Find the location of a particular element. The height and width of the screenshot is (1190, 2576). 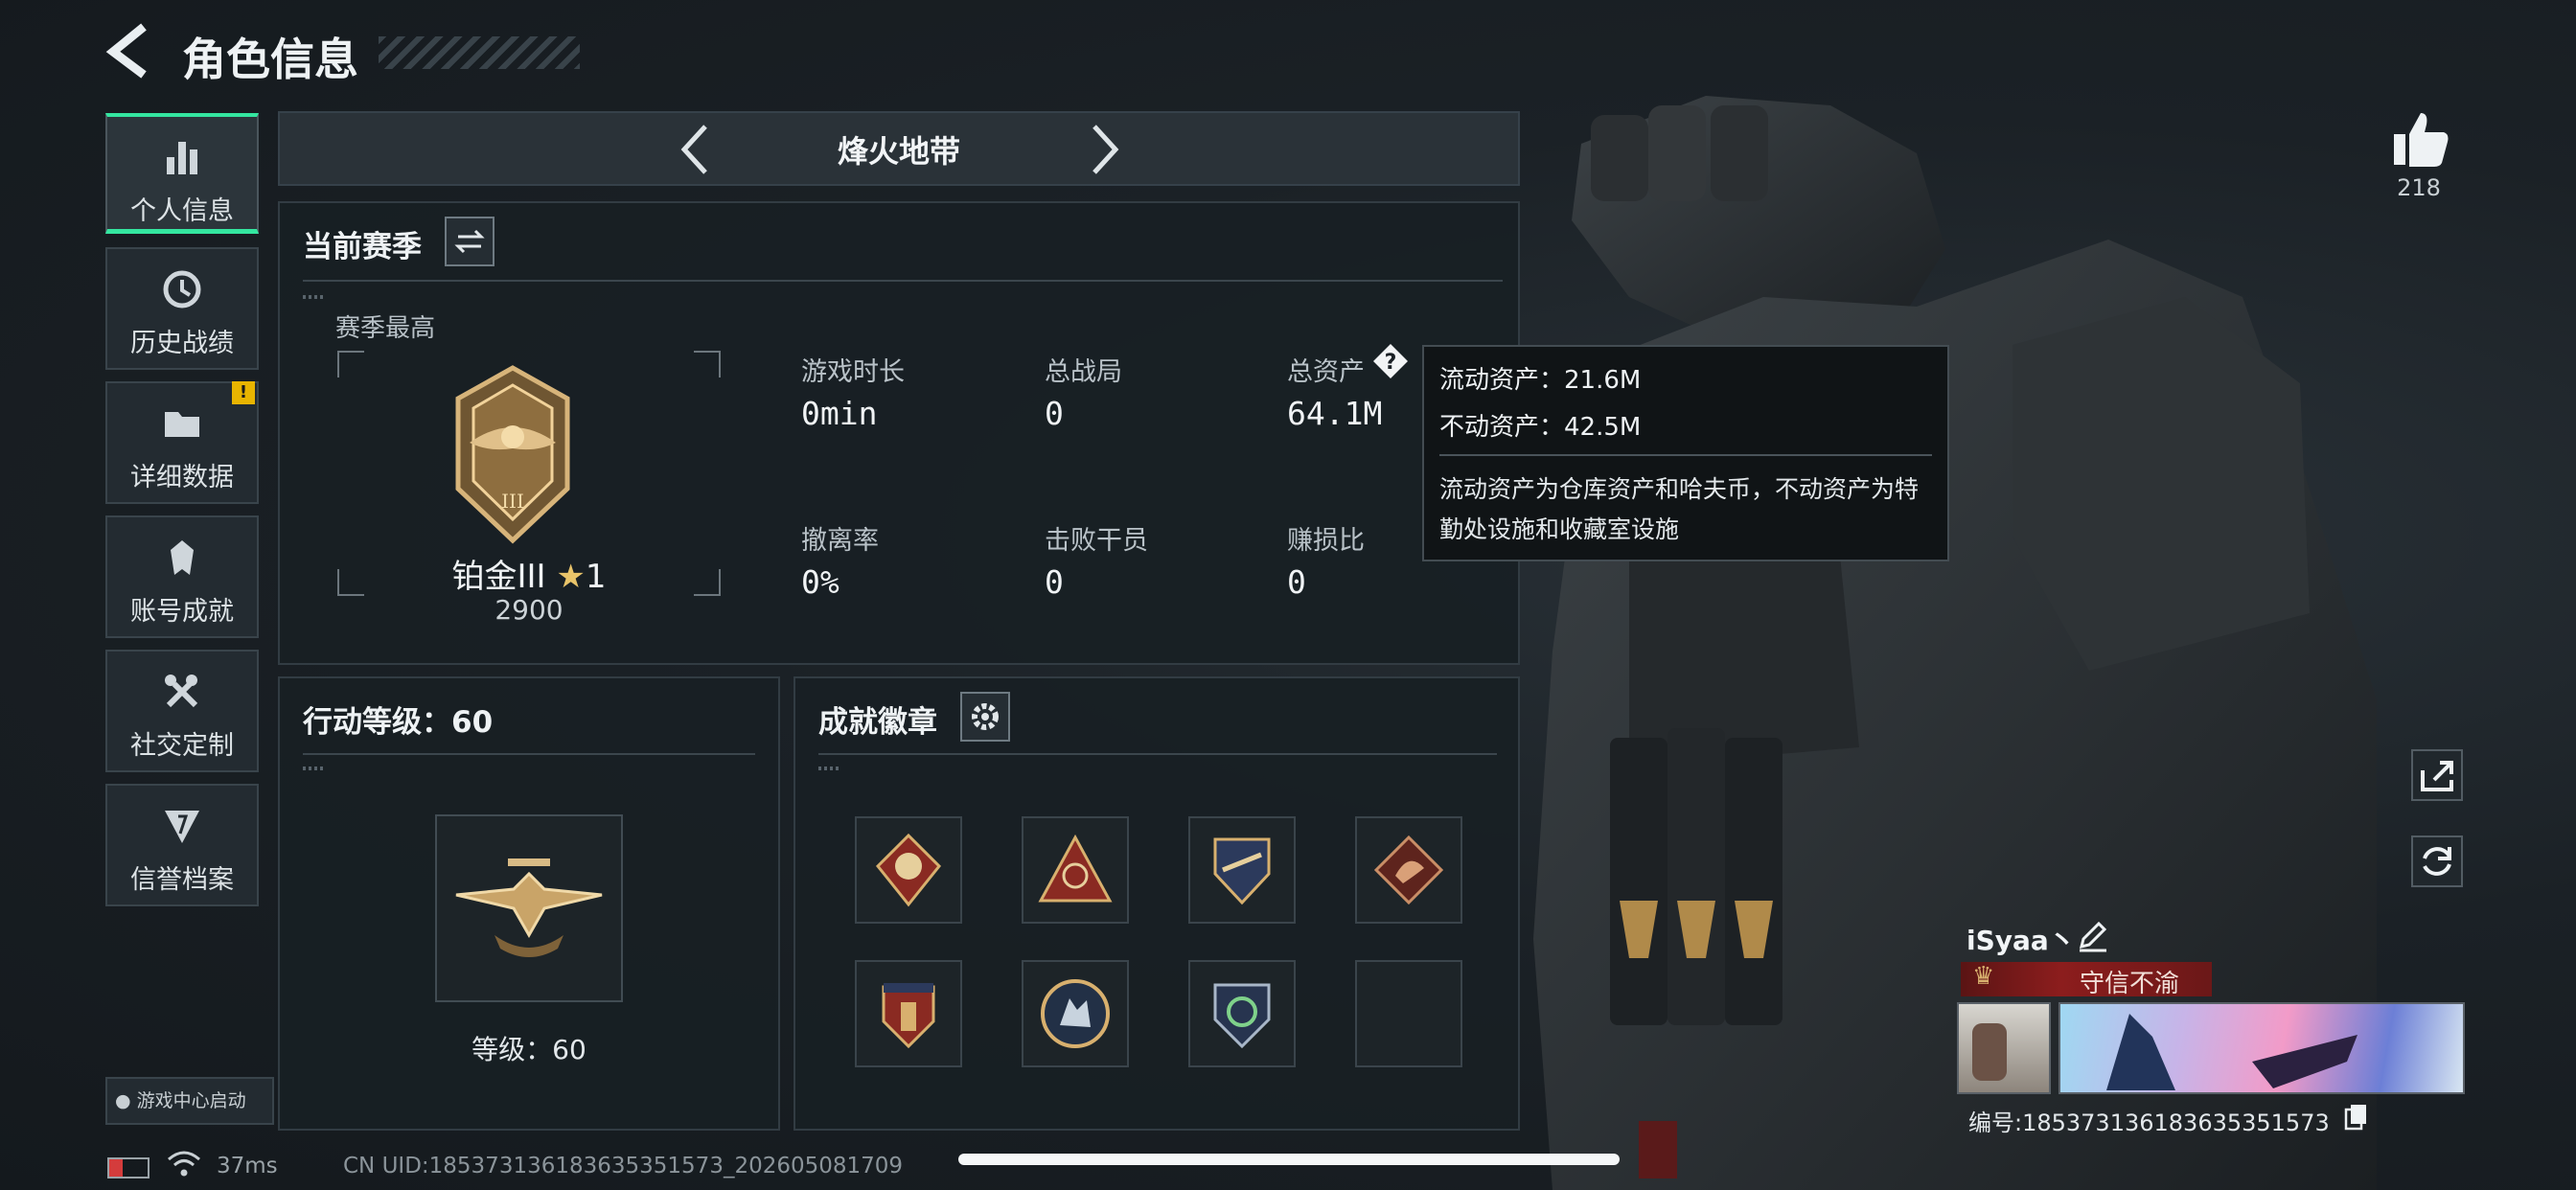

gear-icon is located at coordinates (985, 716).